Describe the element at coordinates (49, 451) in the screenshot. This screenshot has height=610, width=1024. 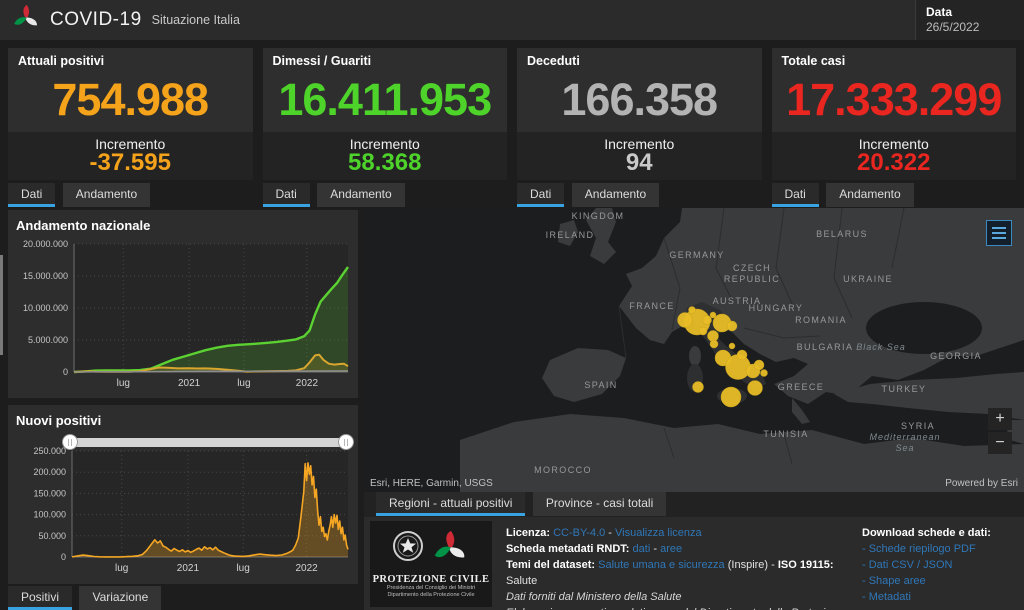
I see `y-tick-label: 250.000` at that location.